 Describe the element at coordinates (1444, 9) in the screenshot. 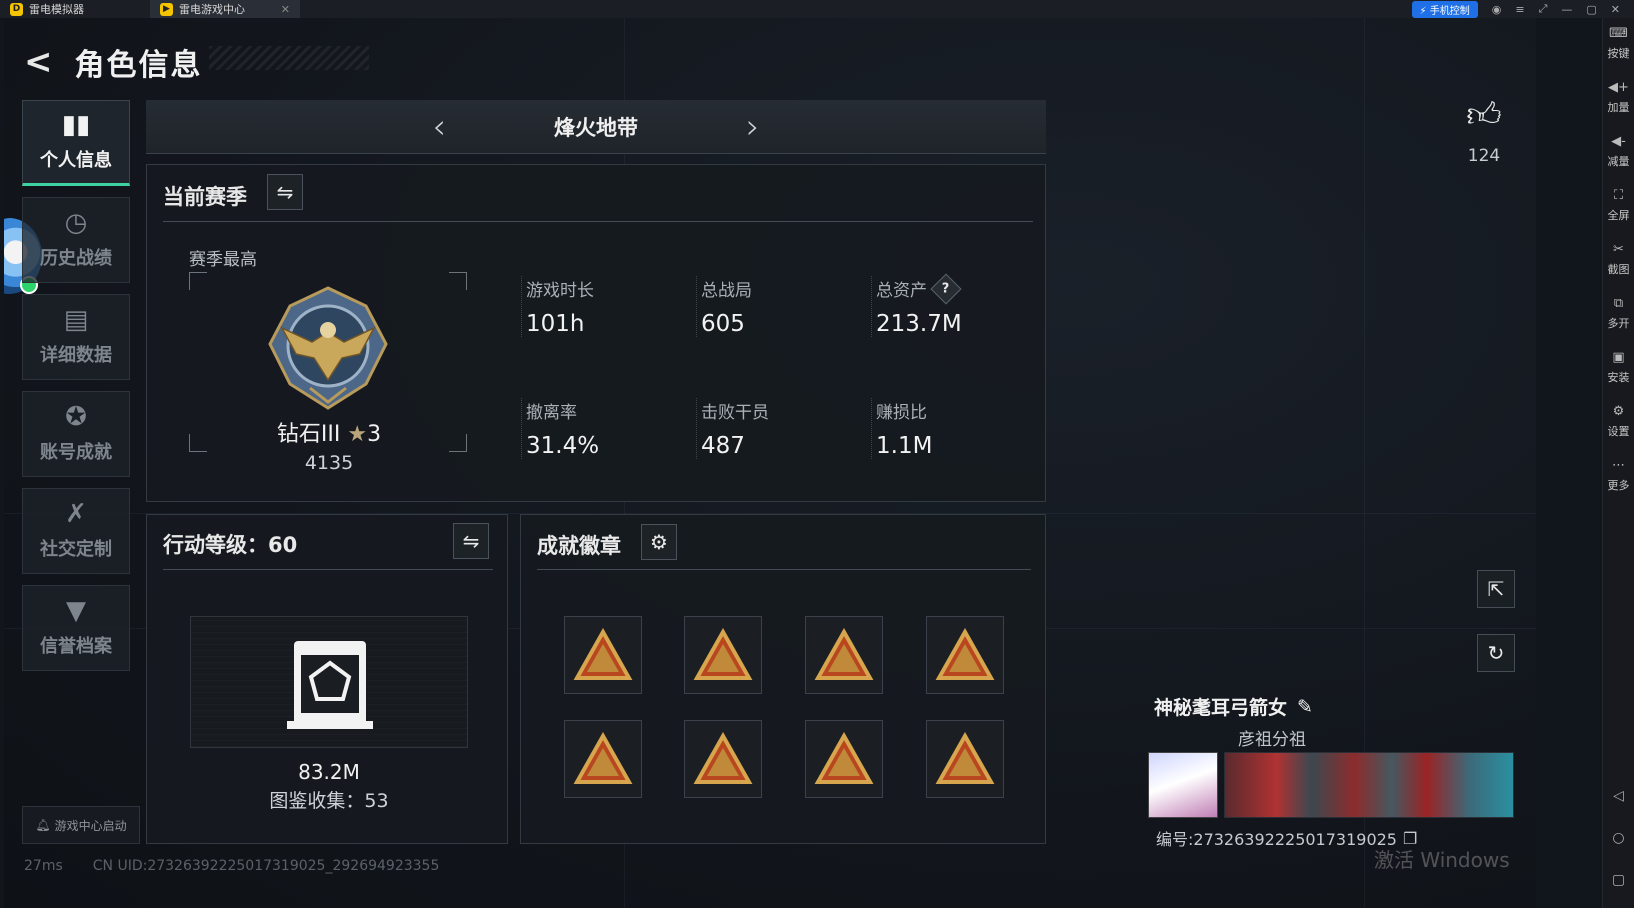

I see `phone-control-button: ⚡ 手机控制` at that location.